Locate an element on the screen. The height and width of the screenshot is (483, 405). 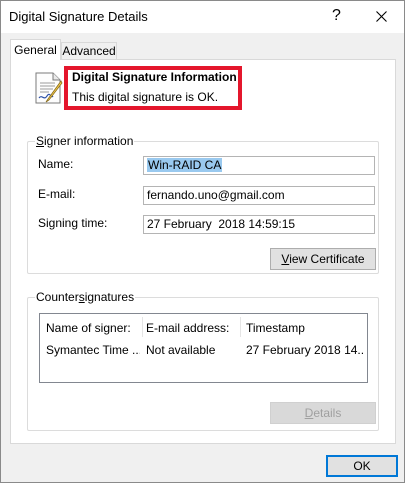
countersignatures-legend-end: ignatures is located at coordinates (109, 297).